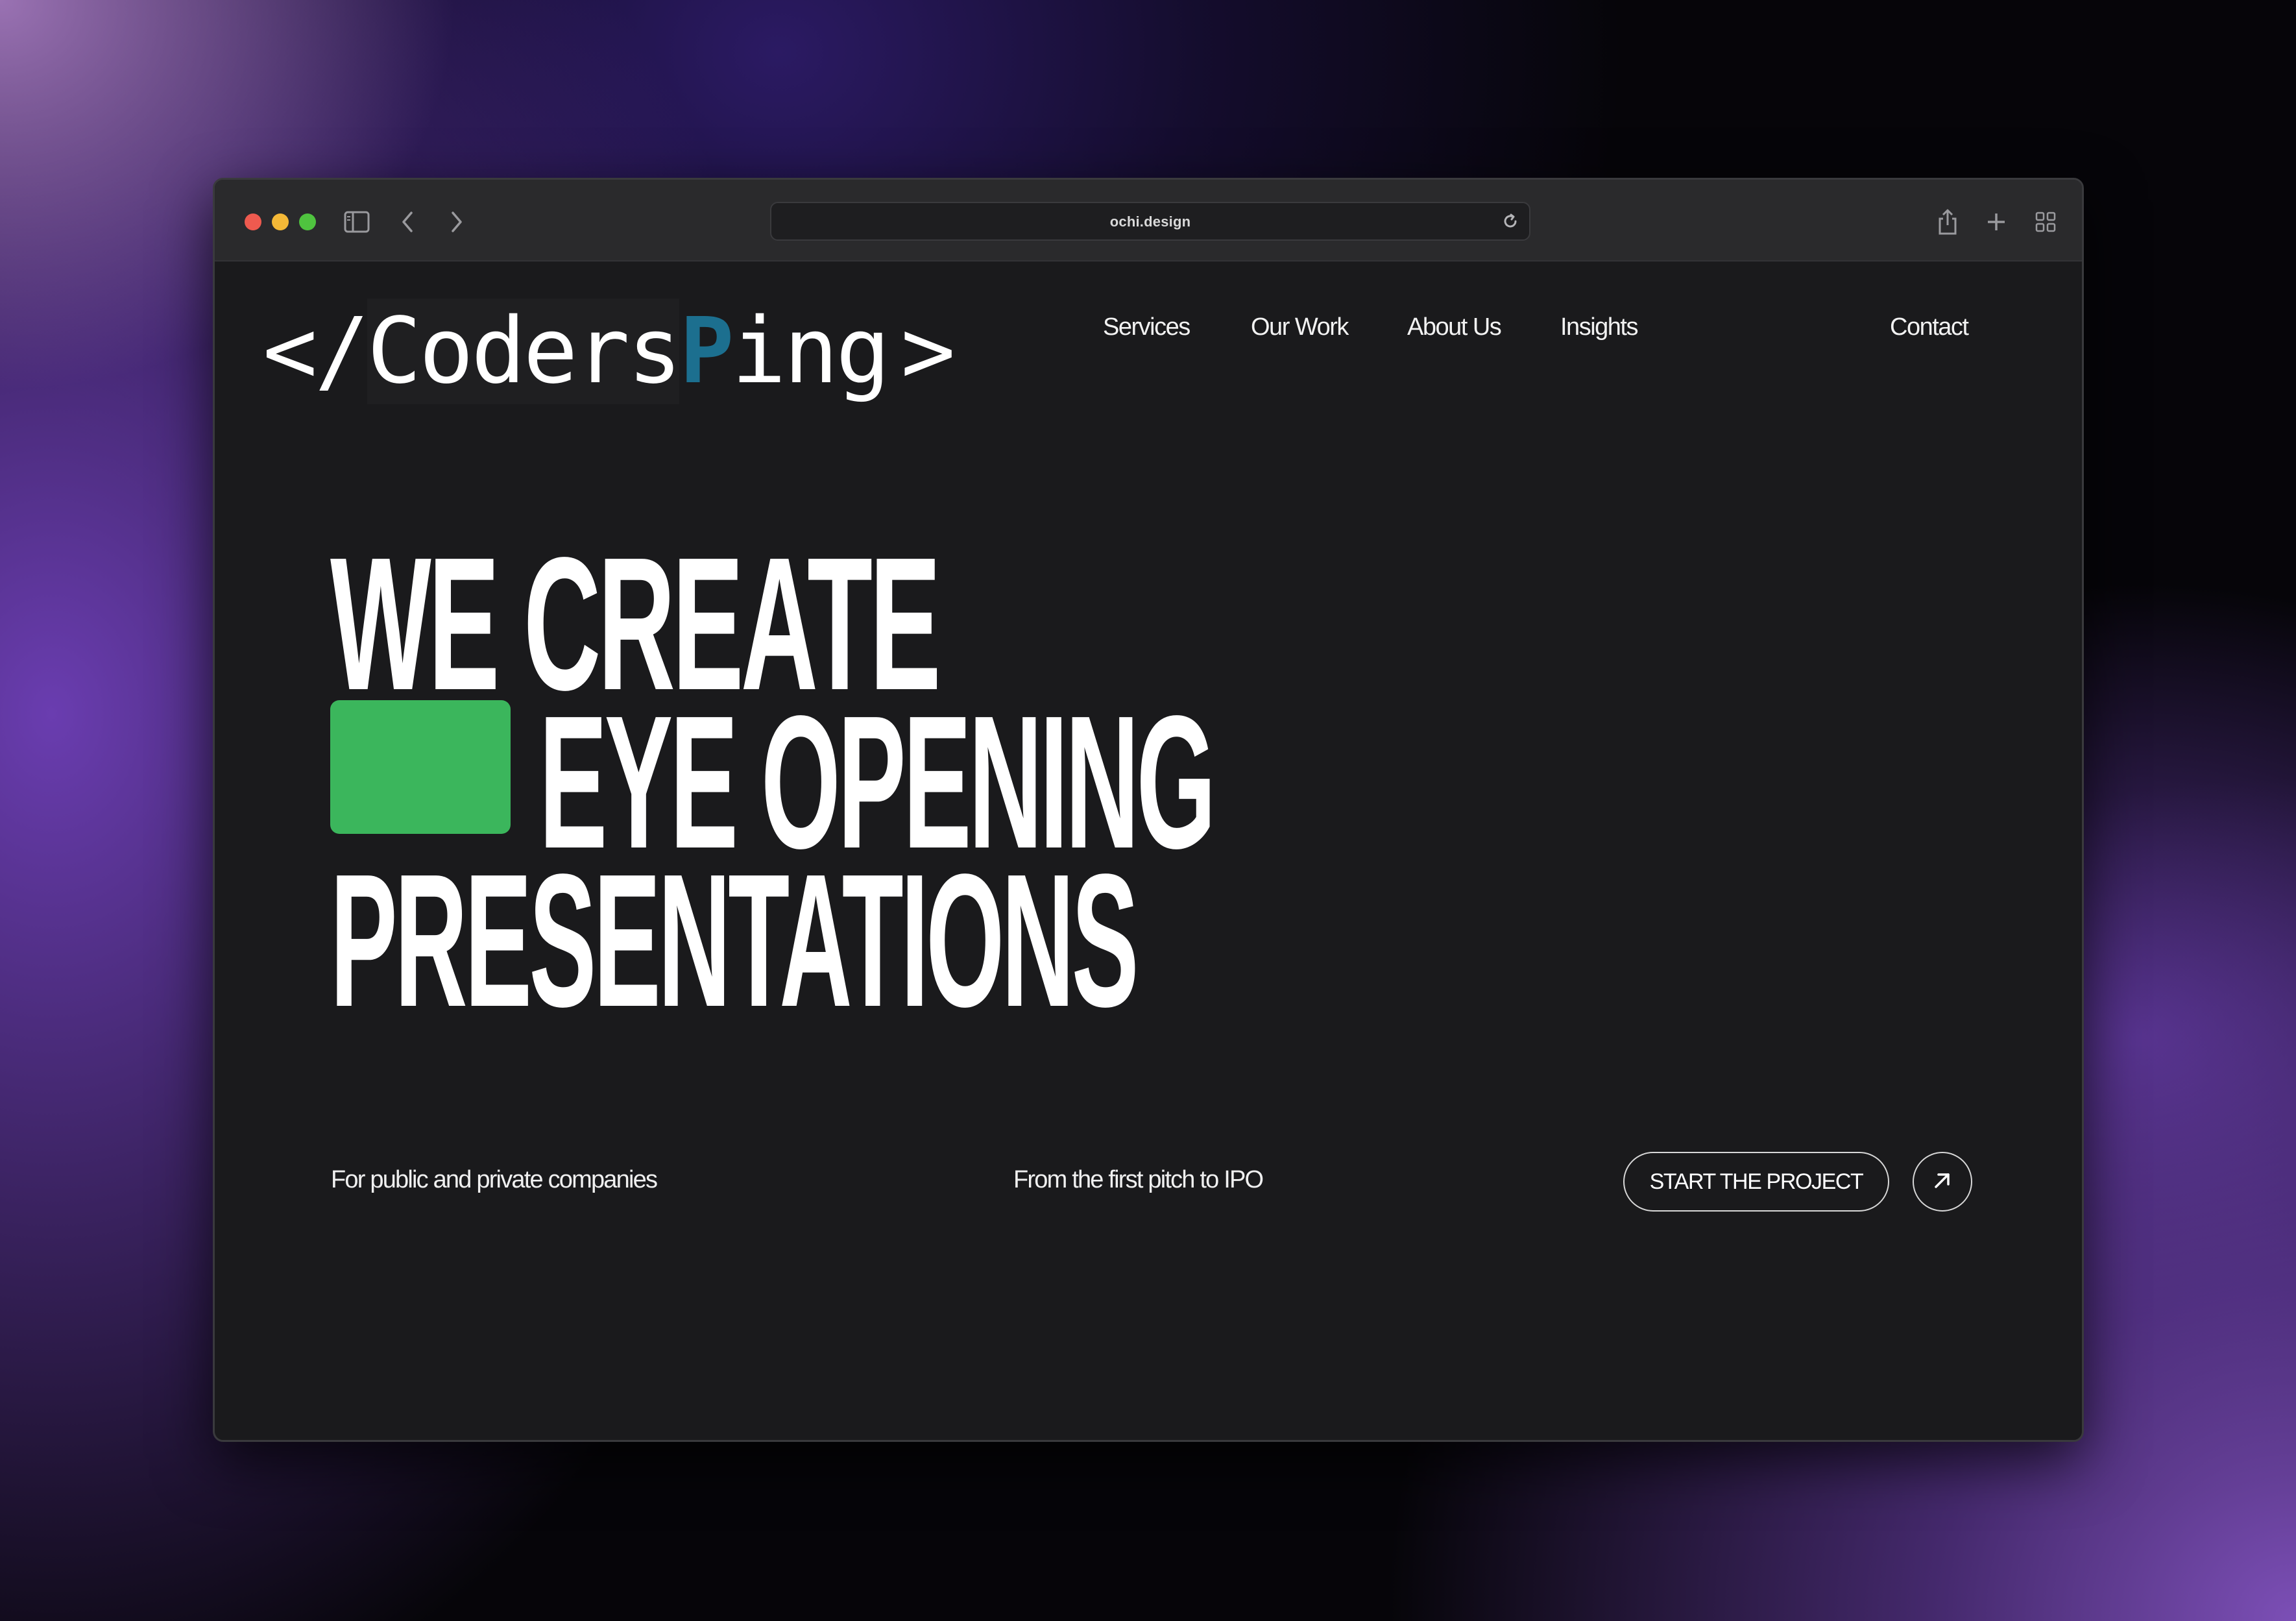 The height and width of the screenshot is (1621, 2296). I want to click on nav-link-contact: Contact, so click(1929, 327).